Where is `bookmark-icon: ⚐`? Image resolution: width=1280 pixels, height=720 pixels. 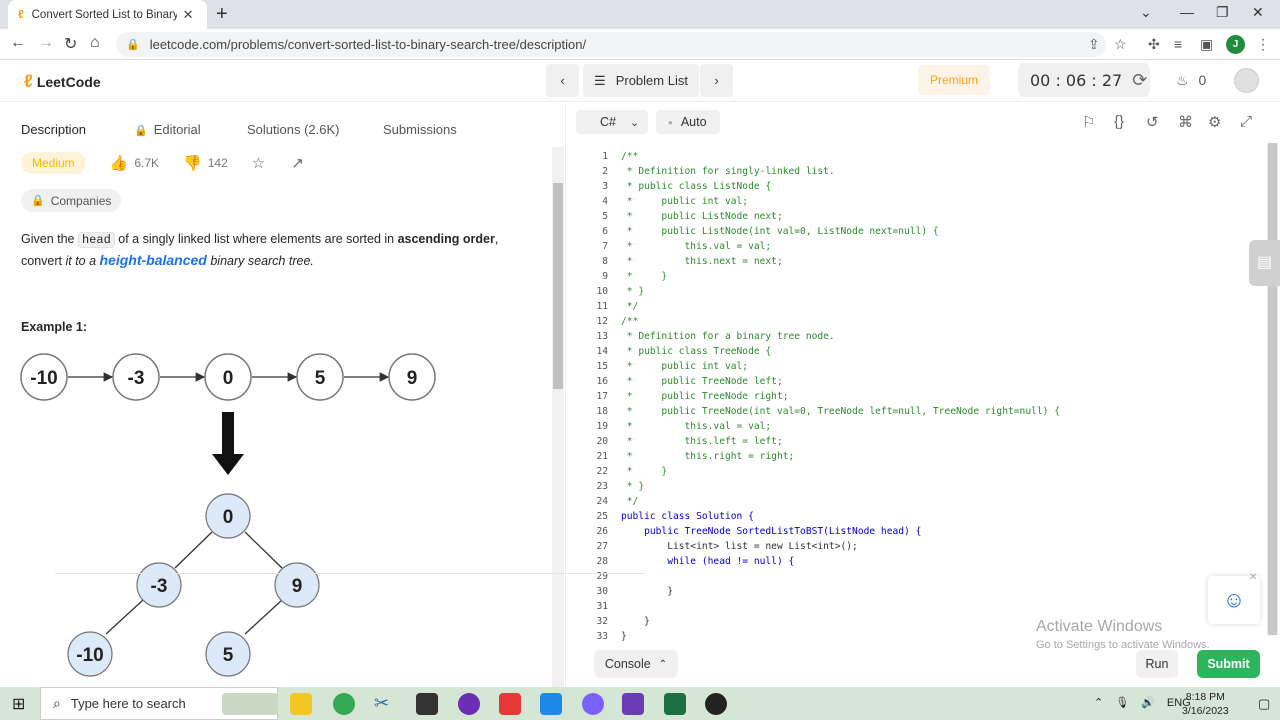 bookmark-icon: ⚐ is located at coordinates (1088, 122).